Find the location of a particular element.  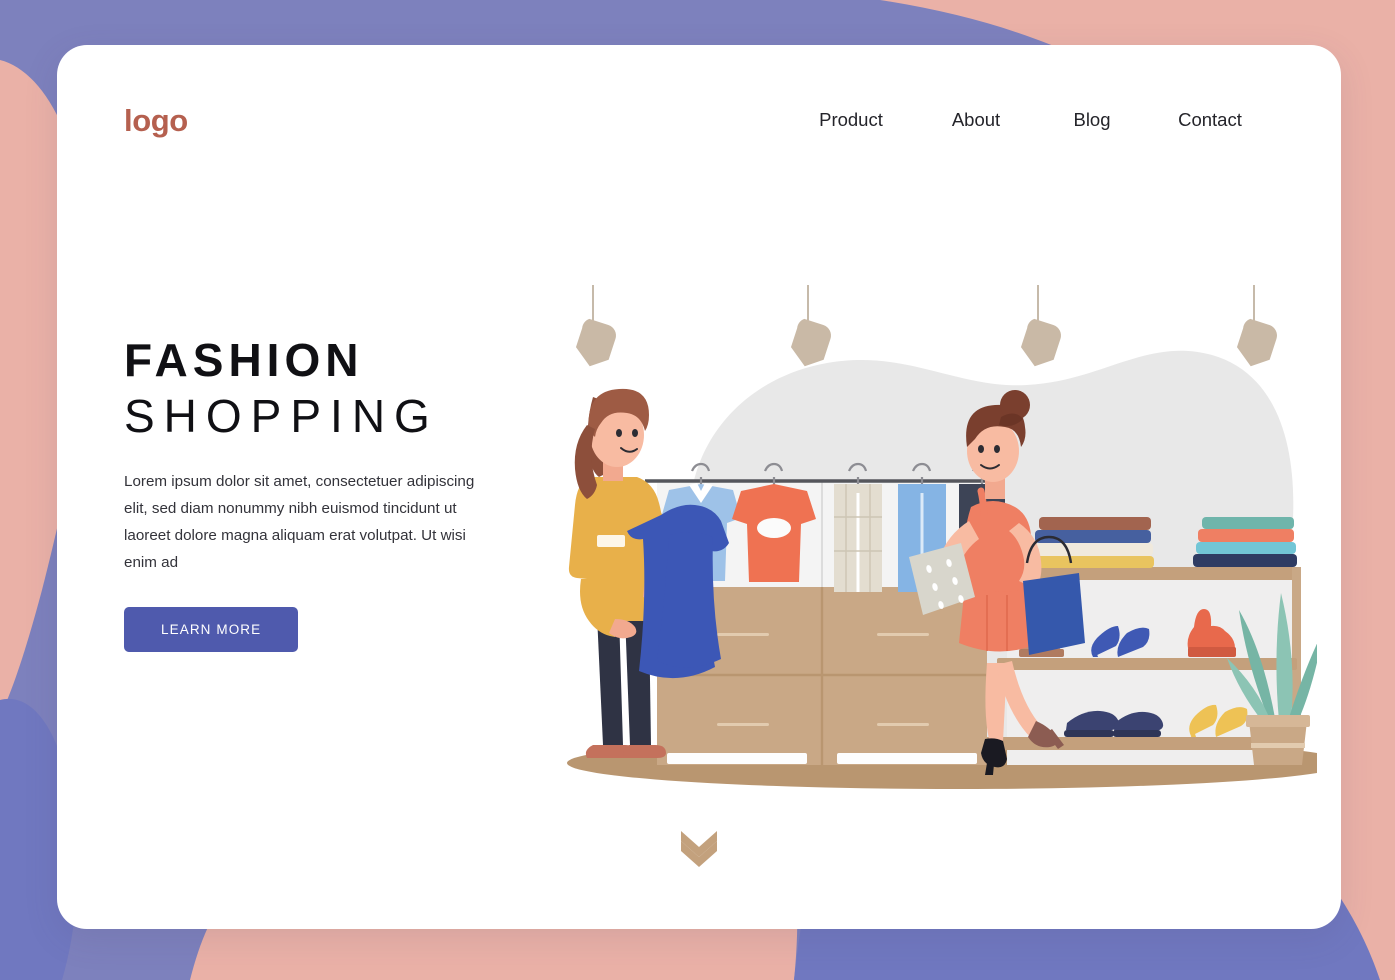

folded-clothes-stack-right is located at coordinates (1245, 542).